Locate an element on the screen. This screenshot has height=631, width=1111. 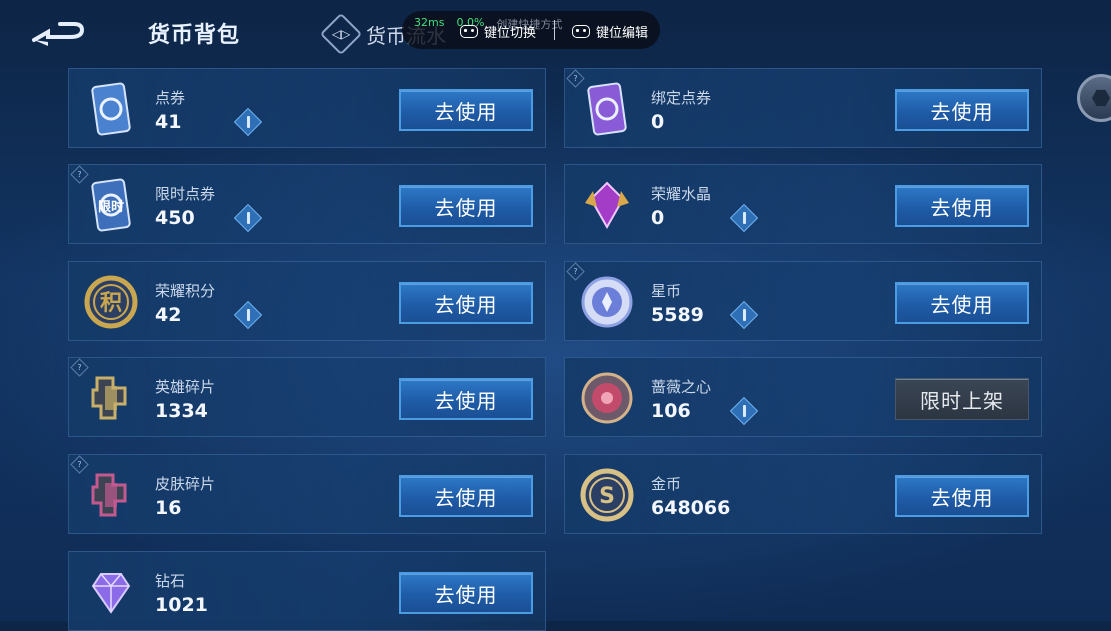
currency-name: 绑定点券 is located at coordinates (681, 98).